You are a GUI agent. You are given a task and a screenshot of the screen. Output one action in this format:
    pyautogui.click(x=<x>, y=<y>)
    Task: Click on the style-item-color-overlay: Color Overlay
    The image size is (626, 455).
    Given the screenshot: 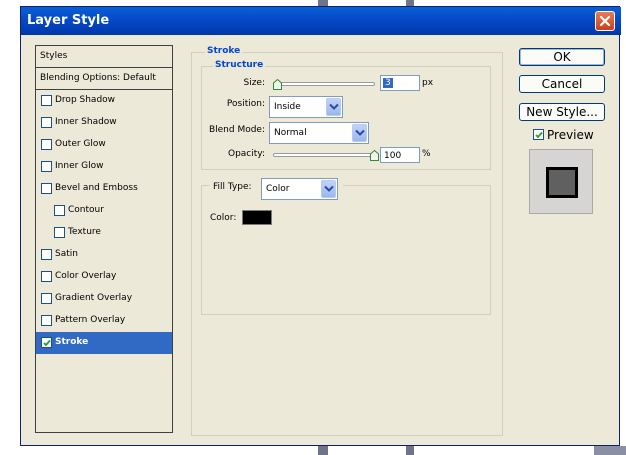 What is the action you would take?
    pyautogui.click(x=104, y=277)
    